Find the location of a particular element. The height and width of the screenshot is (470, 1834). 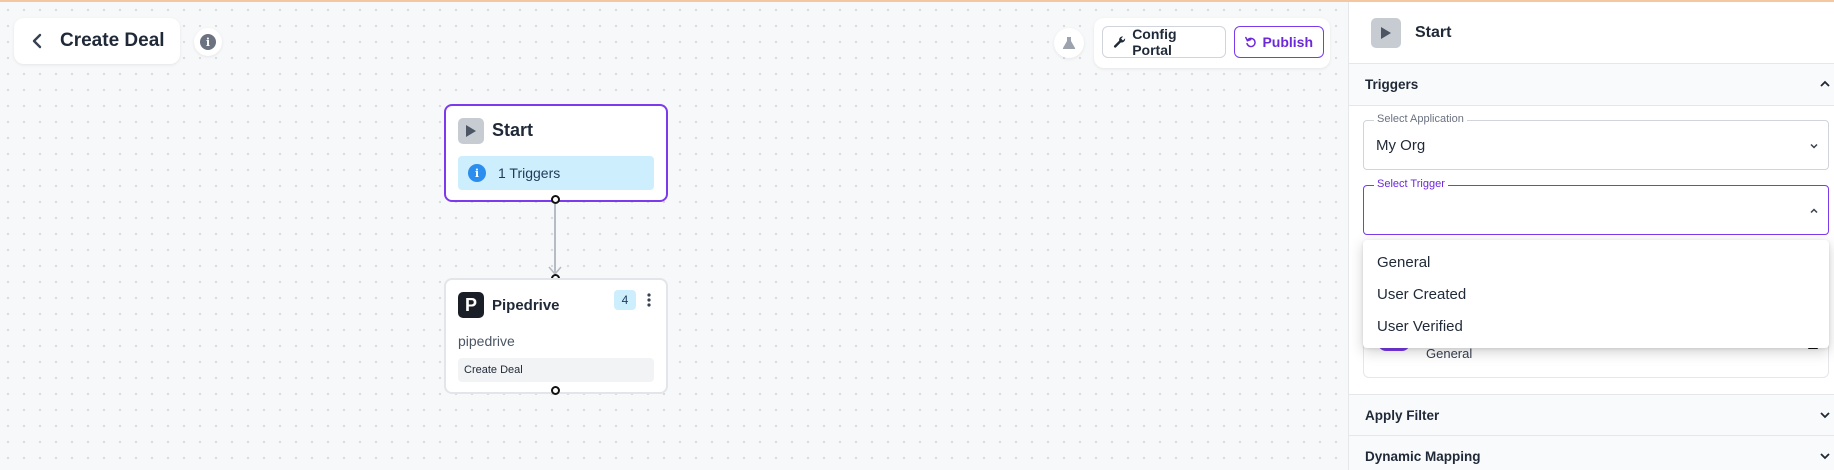

trigger-options-dropdown: General User Created User Verified is located at coordinates (1596, 294).